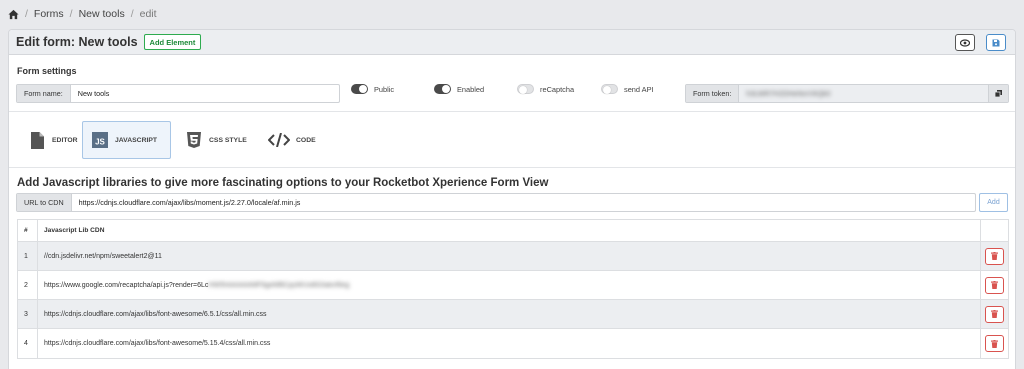 The height and width of the screenshot is (369, 1024). I want to click on row-num: 3, so click(26, 314).